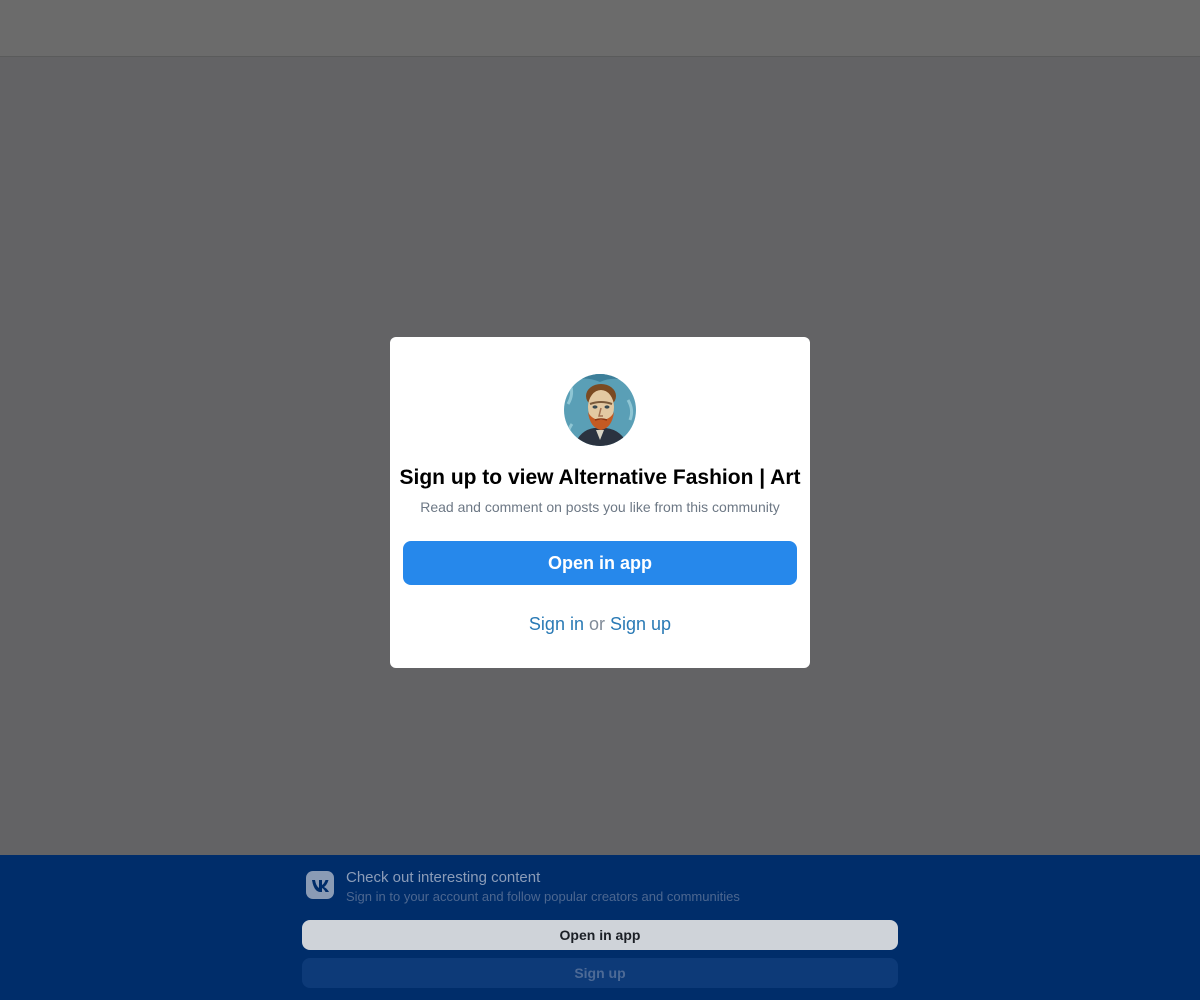 The image size is (1200, 1000). Describe the element at coordinates (556, 624) in the screenshot. I see `sign-in-link: Sign in` at that location.